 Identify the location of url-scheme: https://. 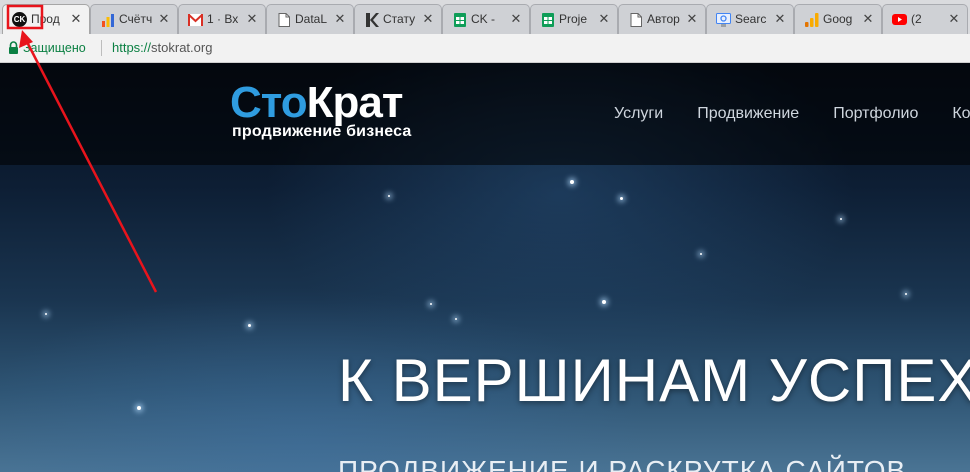
(132, 47).